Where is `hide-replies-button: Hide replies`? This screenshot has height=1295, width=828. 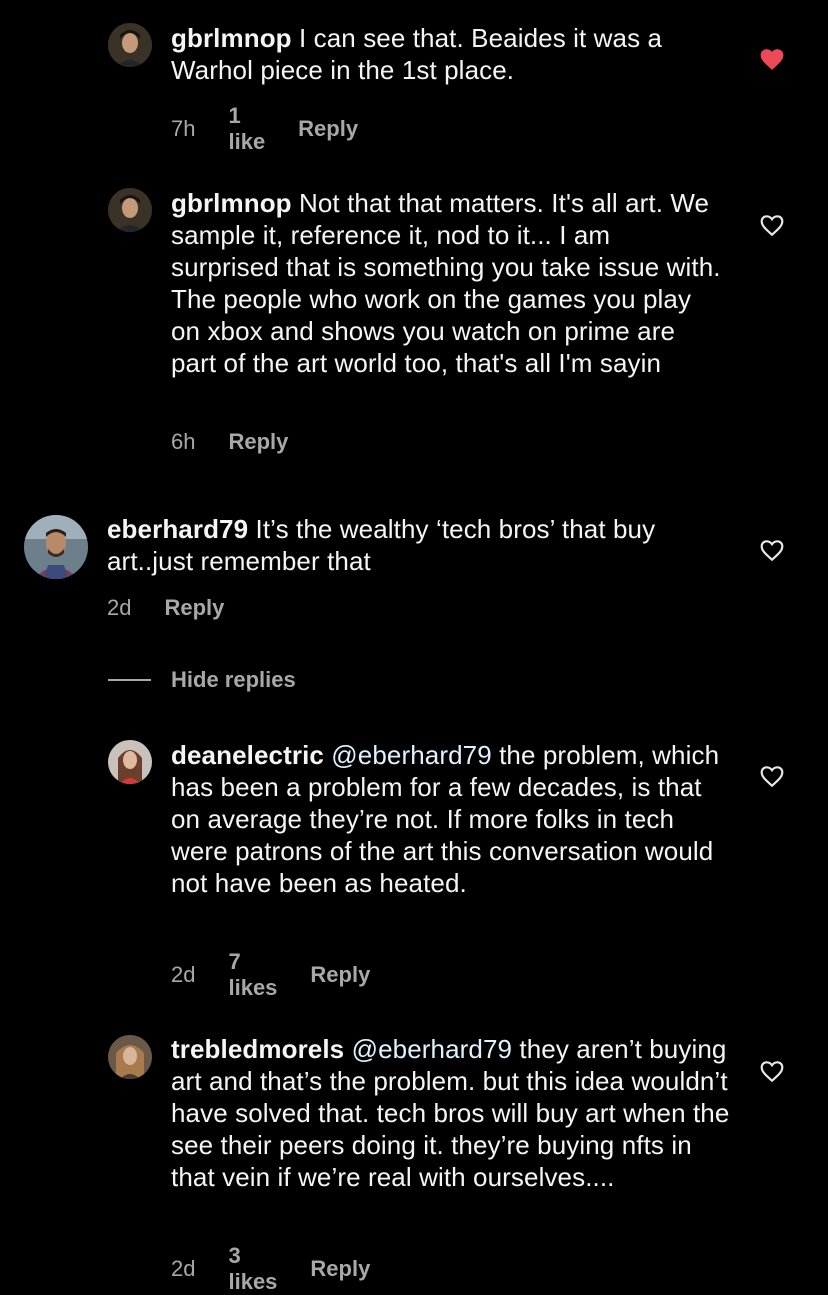 hide-replies-button: Hide replies is located at coordinates (202, 680).